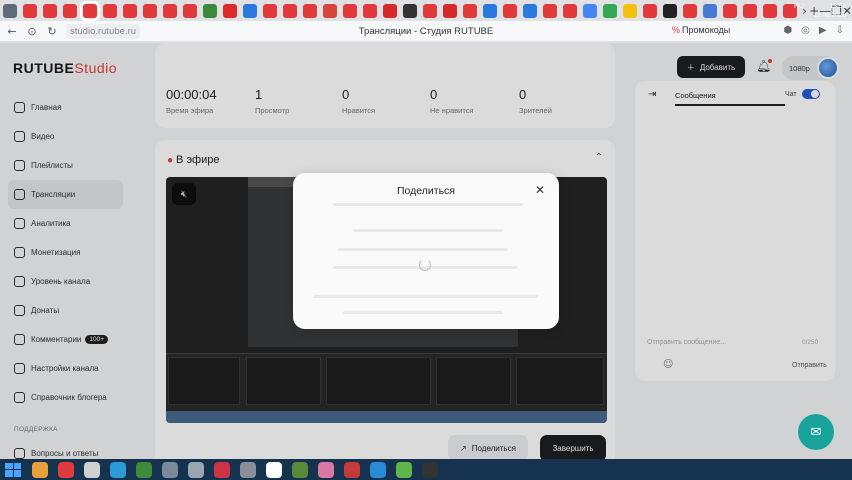 The image size is (852, 480). What do you see at coordinates (829, 15) in the screenshot?
I see `clock-date: 12.08.2026` at bounding box center [829, 15].